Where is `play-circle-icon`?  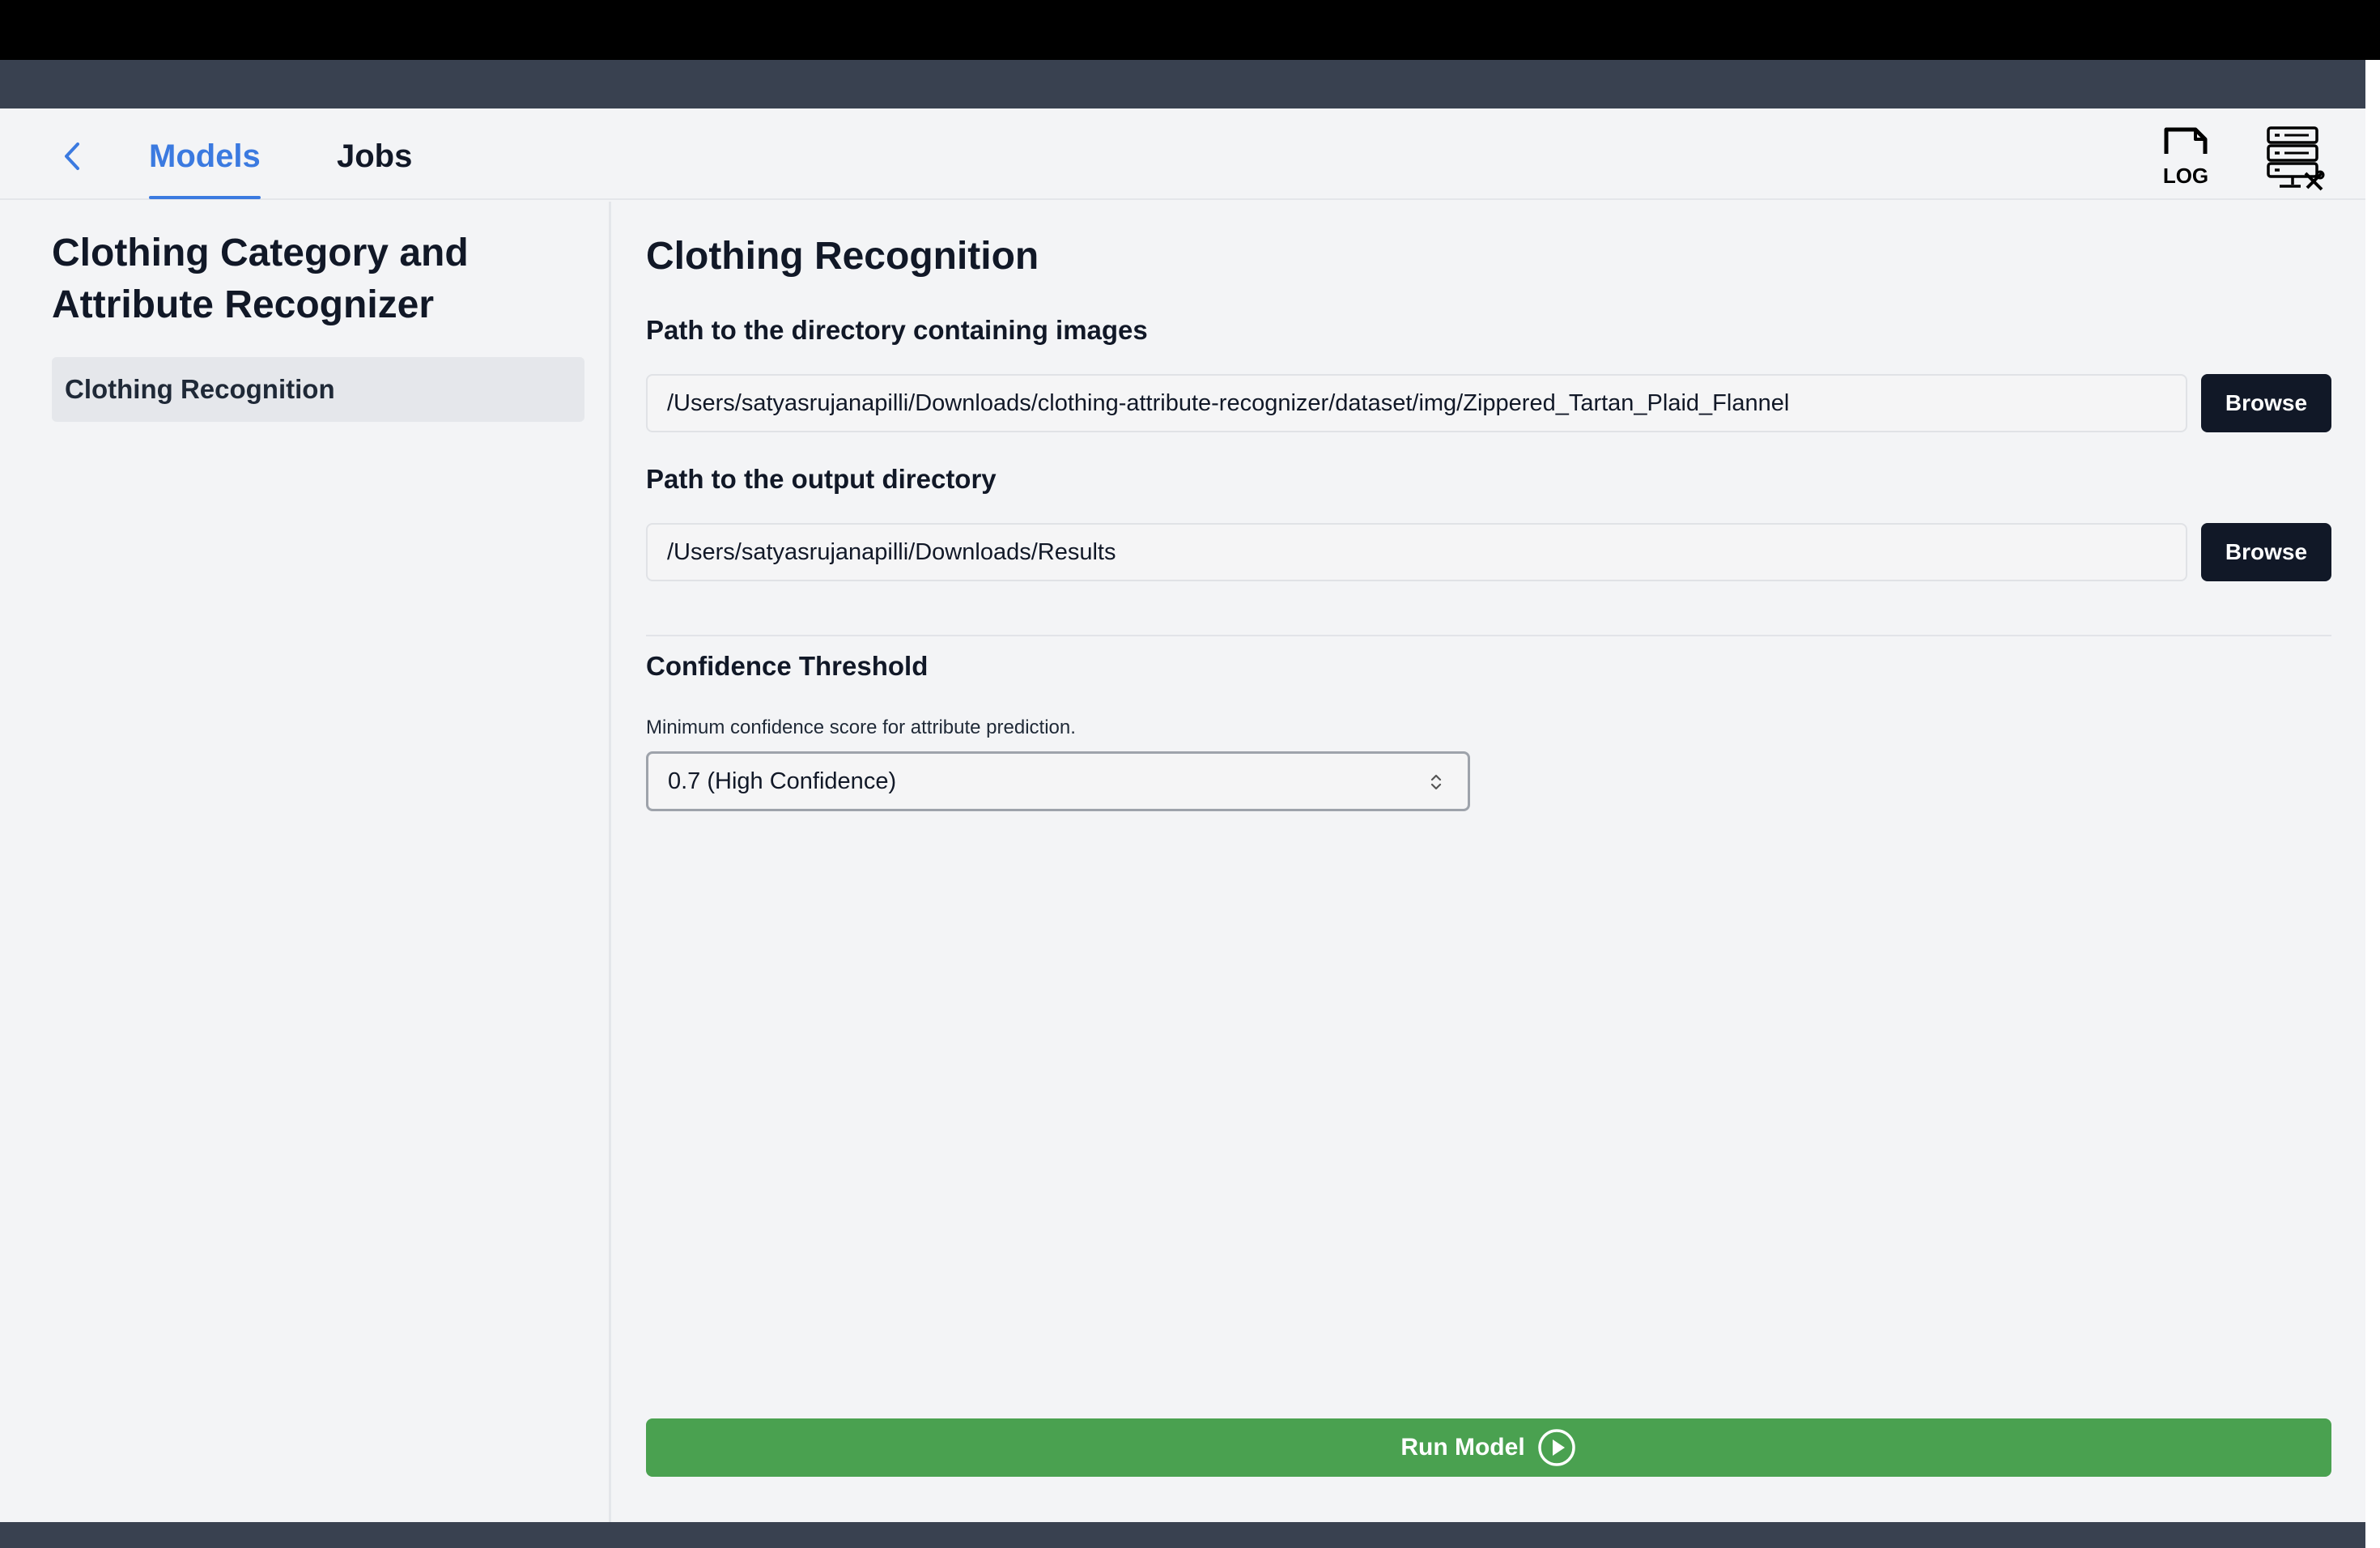
play-circle-icon is located at coordinates (1556, 1447).